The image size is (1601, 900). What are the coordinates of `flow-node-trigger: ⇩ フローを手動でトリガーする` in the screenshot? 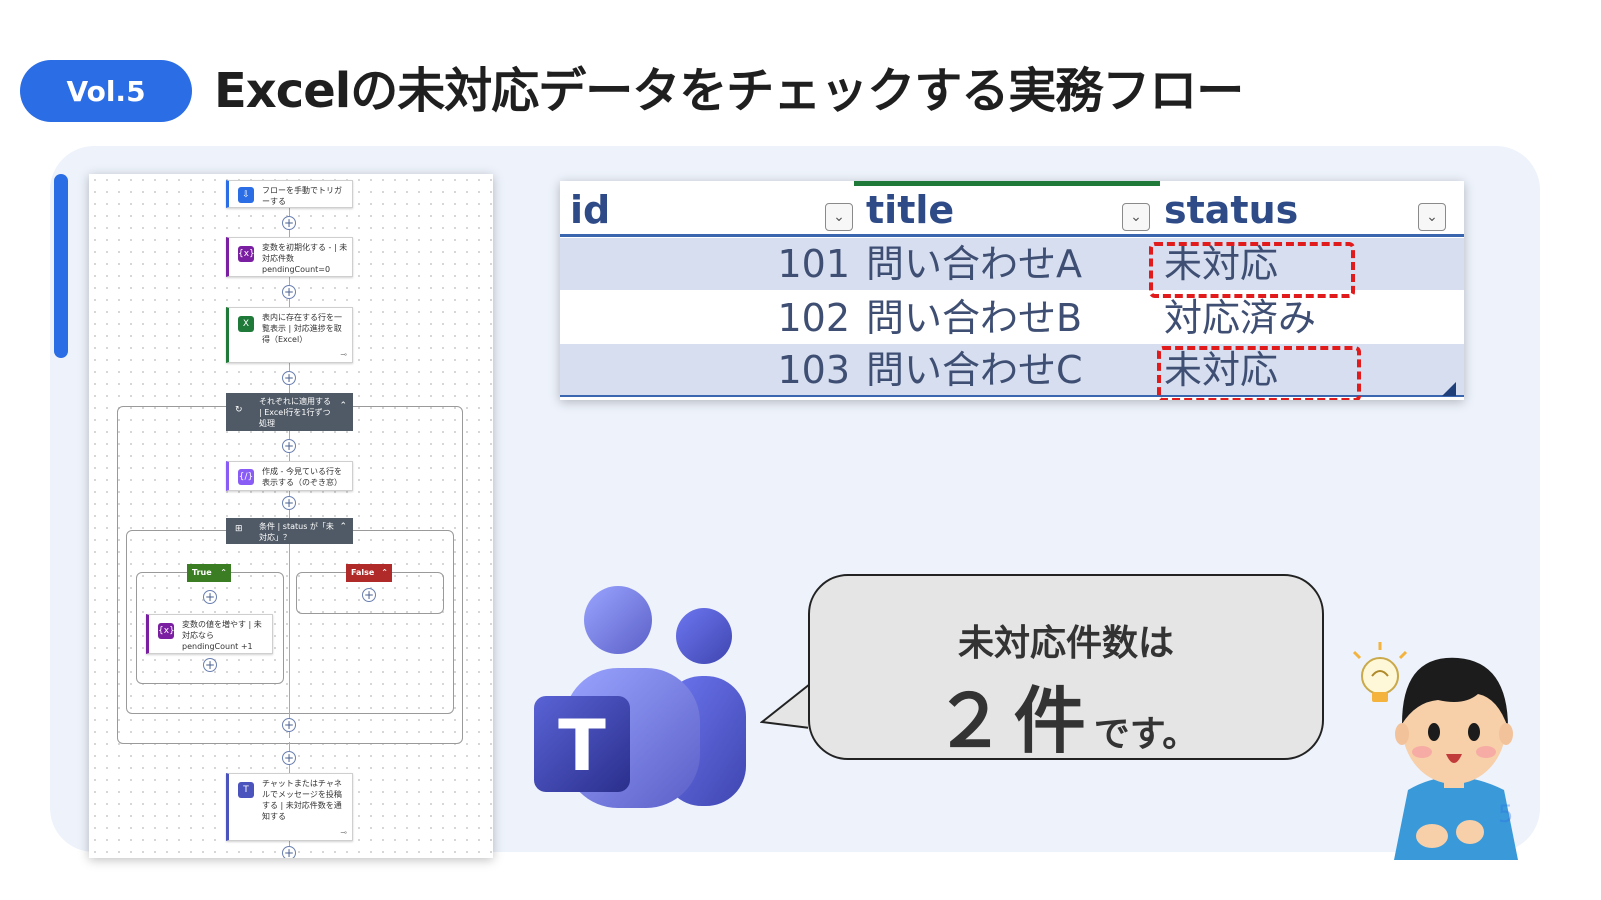 It's located at (289, 194).